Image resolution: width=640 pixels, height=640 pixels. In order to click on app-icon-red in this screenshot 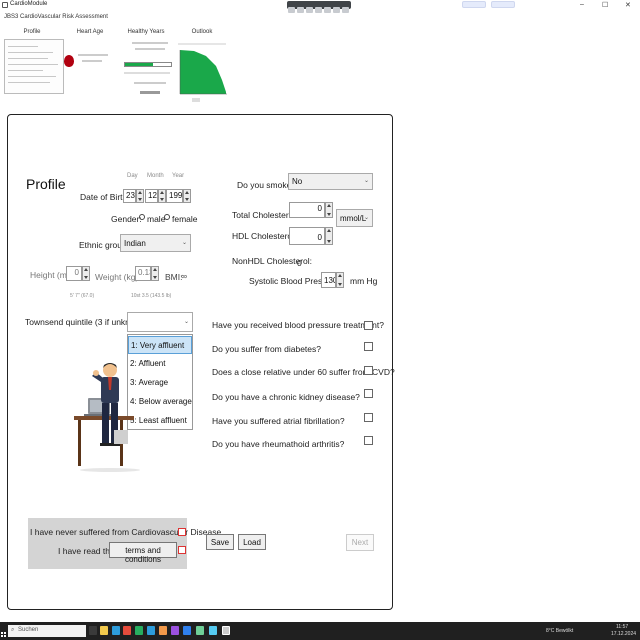, I will do `click(127, 630)`.